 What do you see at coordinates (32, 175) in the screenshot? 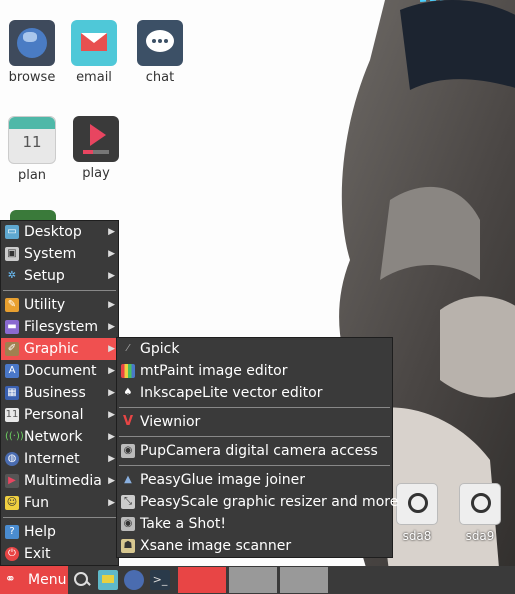
I see `icon-label: plan` at bounding box center [32, 175].